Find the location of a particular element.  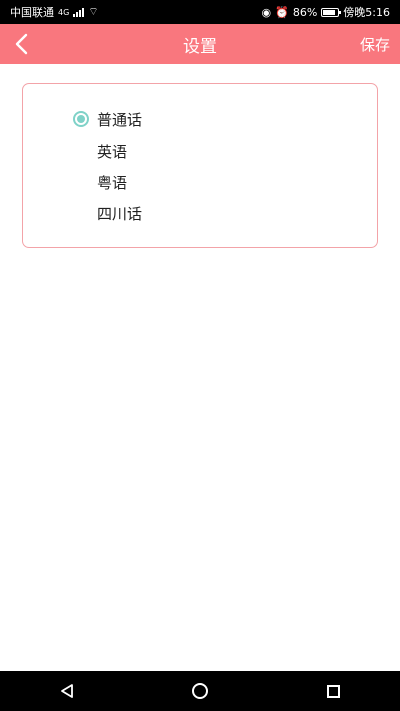

back-button is located at coordinates (21, 44).